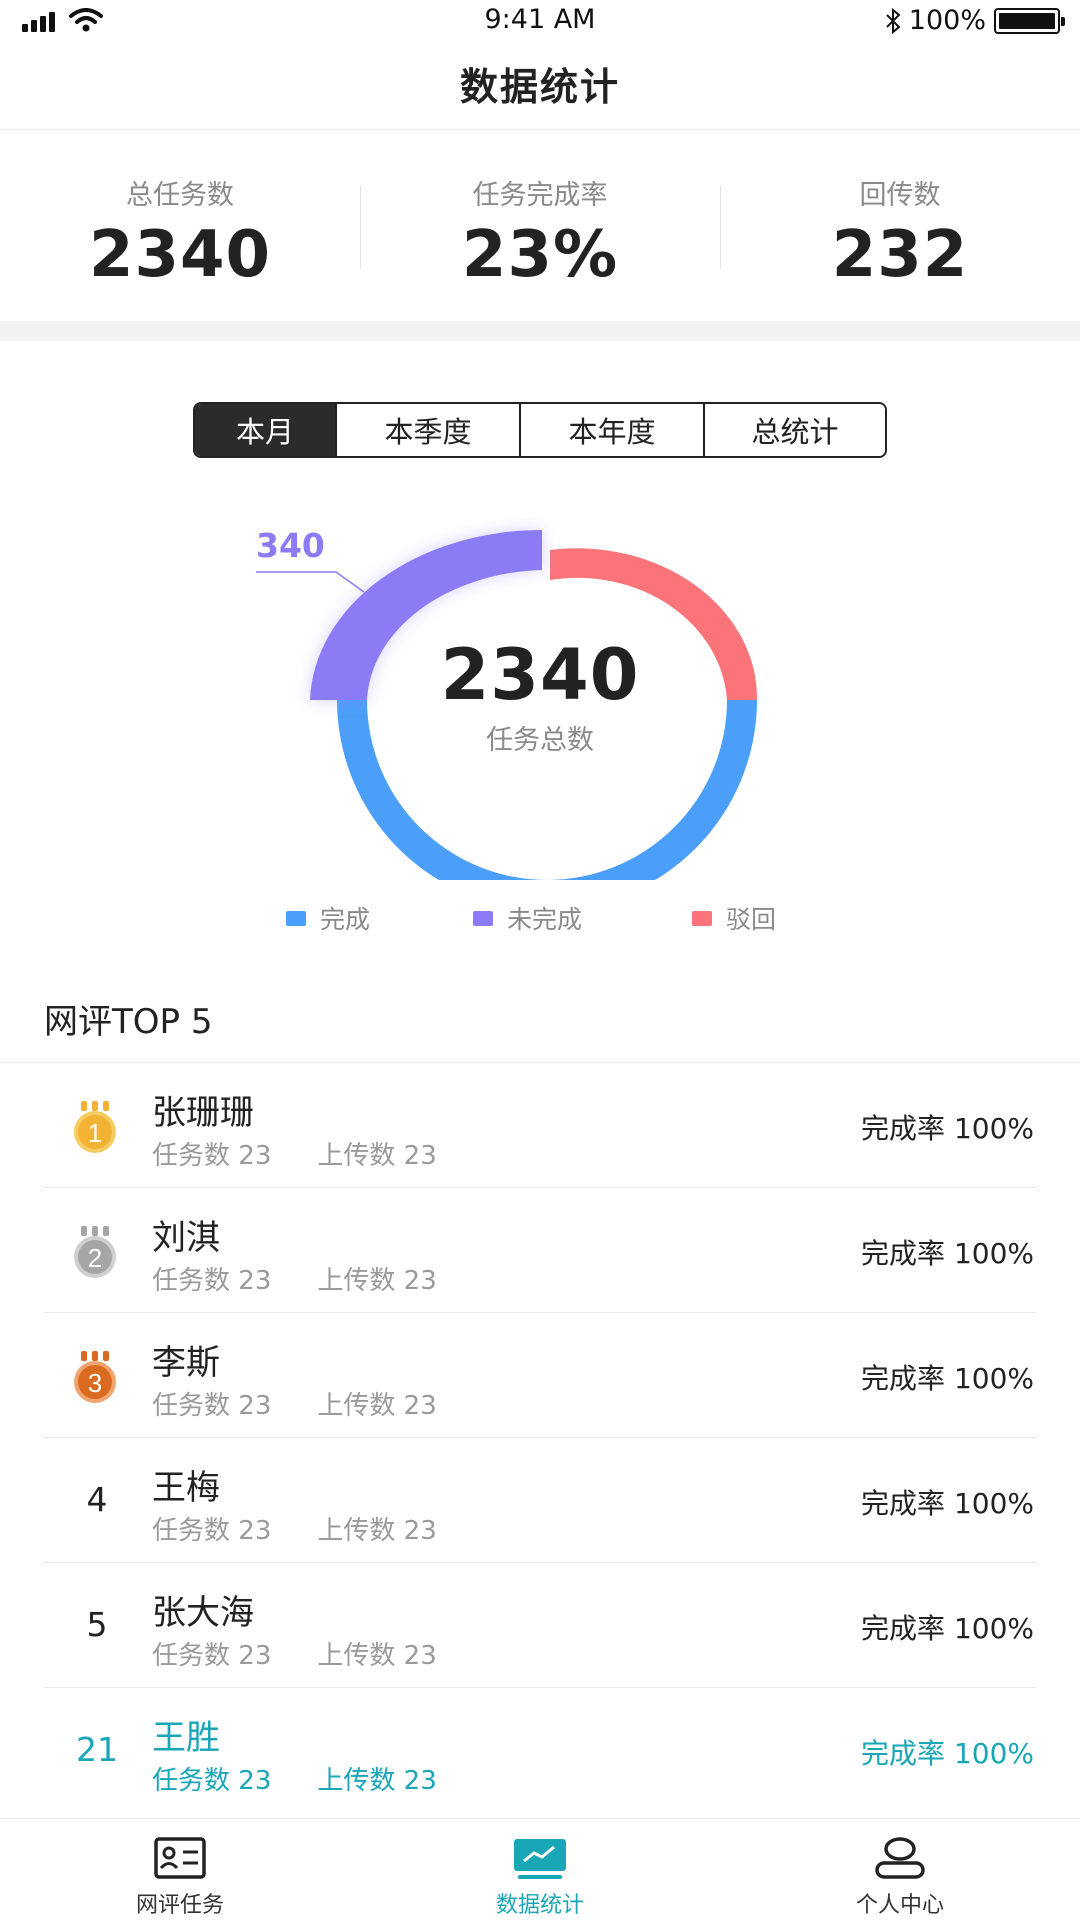 The image size is (1080, 1920). What do you see at coordinates (97, 1624) in the screenshot?
I see `rank-number: 5` at bounding box center [97, 1624].